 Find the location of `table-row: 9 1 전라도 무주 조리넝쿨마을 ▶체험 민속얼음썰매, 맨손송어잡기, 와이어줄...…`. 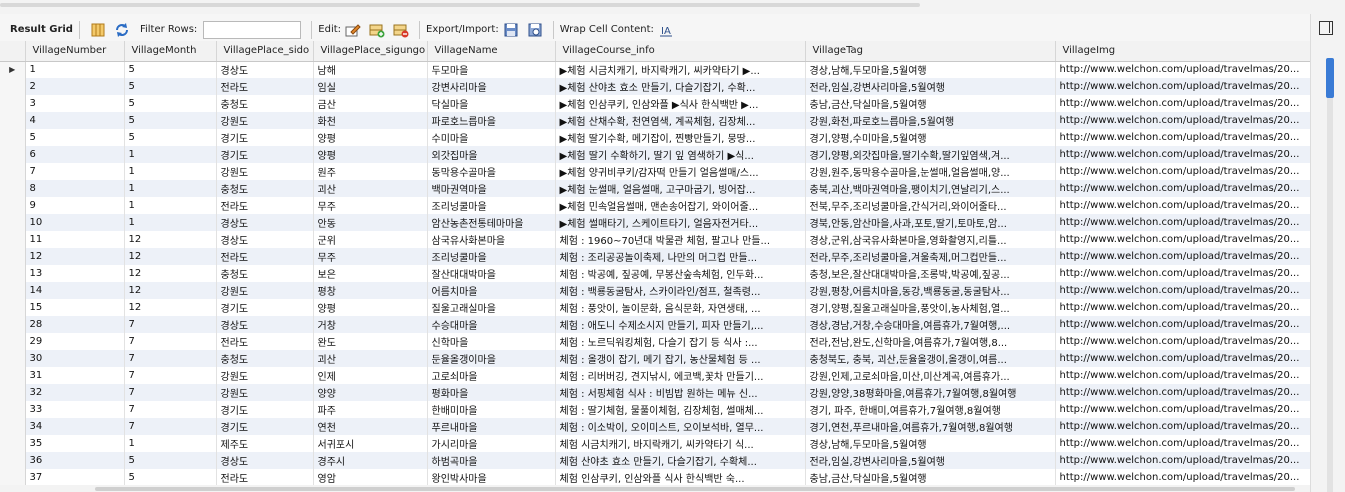

table-row: 9 1 전라도 무주 조리넝쿨마을 ▶체험 민속얼음썰매, 맨손송어잡기, 와이어줄...… is located at coordinates (655, 205).